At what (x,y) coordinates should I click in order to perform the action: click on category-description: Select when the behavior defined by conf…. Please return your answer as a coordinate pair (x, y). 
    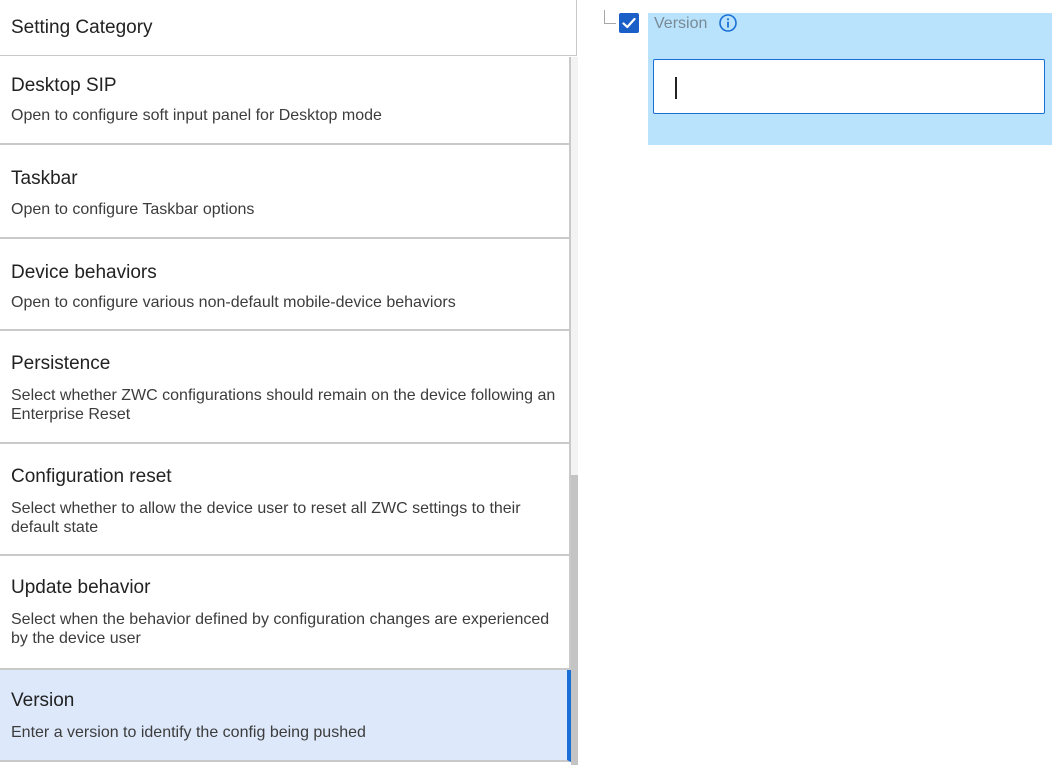
    Looking at the image, I should click on (280, 629).